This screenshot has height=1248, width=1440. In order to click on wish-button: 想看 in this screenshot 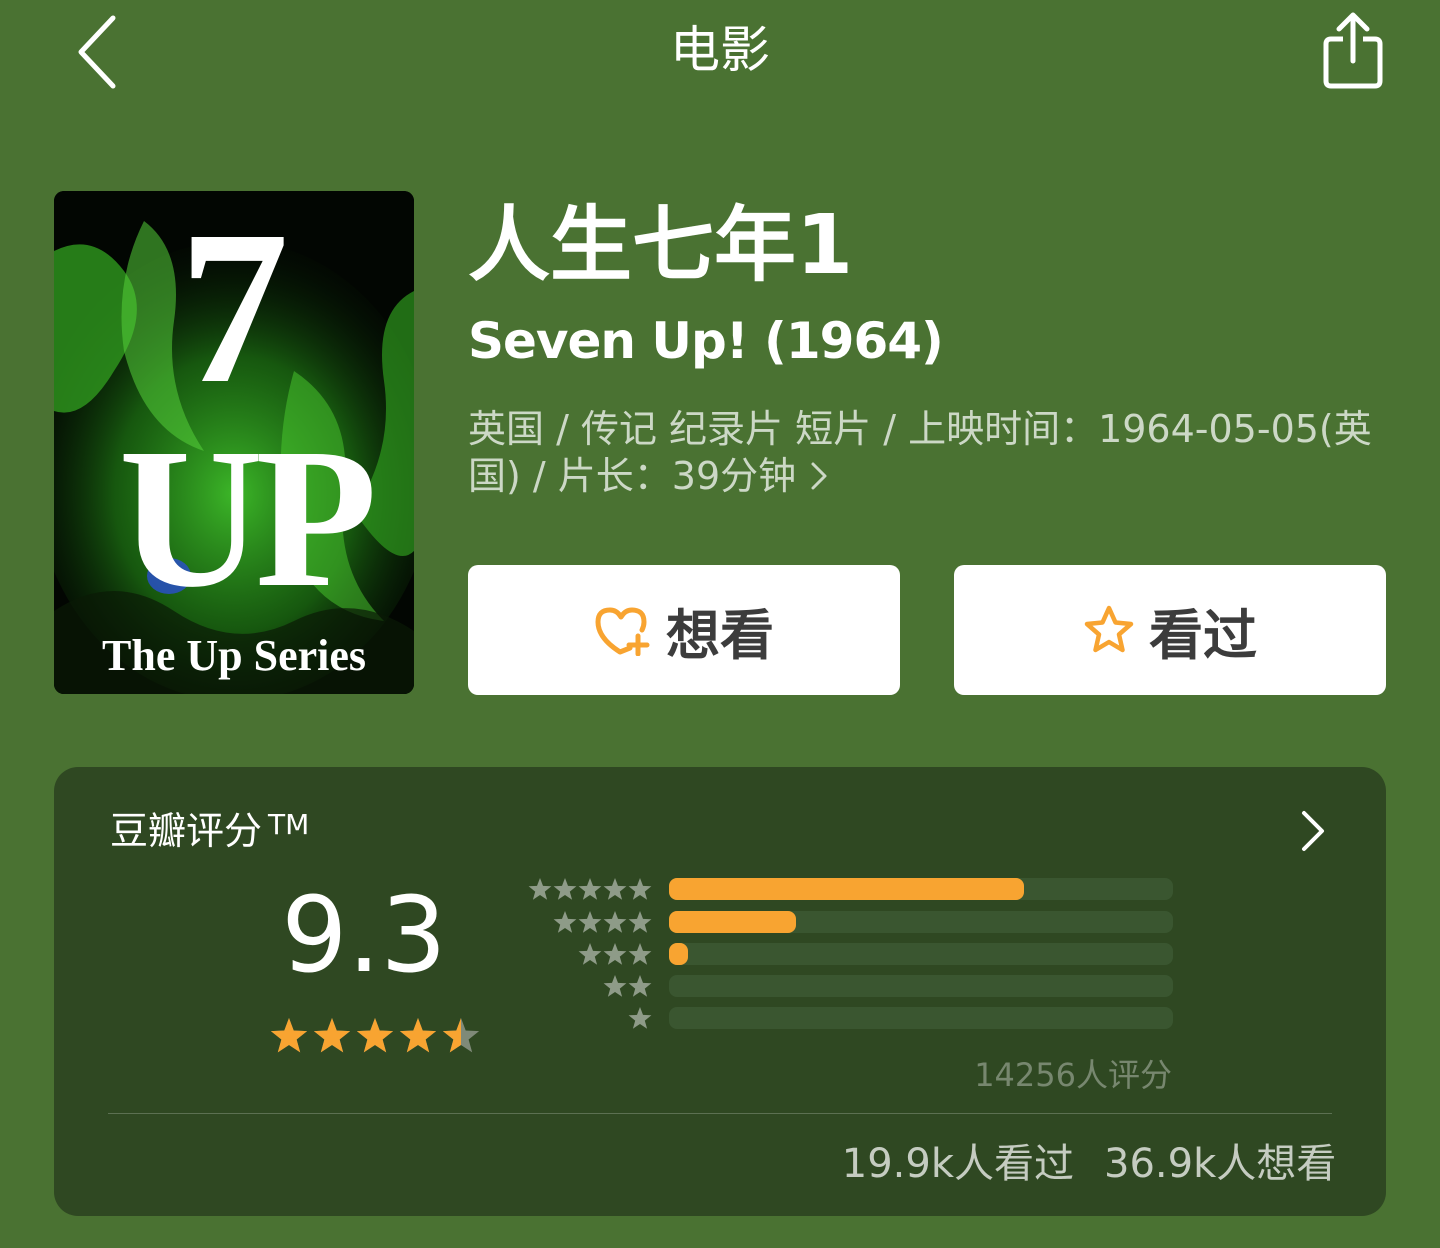, I will do `click(684, 630)`.